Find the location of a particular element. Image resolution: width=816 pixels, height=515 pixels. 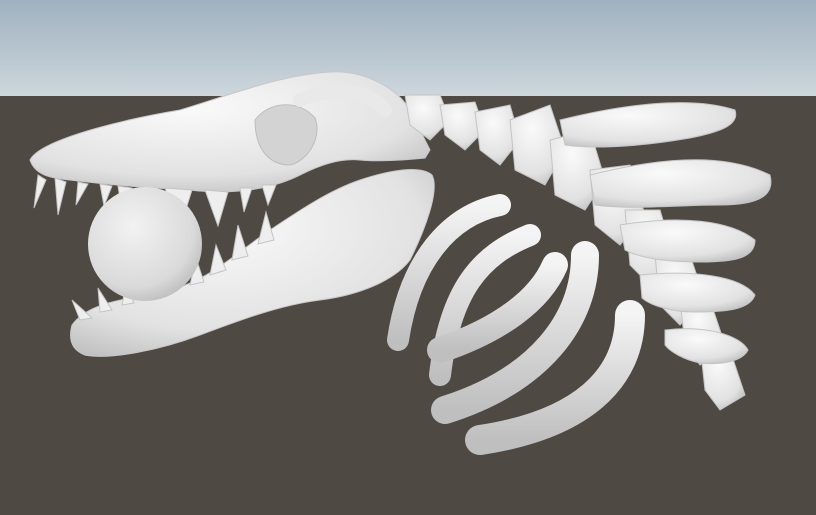

skull-cranium is located at coordinates (230, 132).